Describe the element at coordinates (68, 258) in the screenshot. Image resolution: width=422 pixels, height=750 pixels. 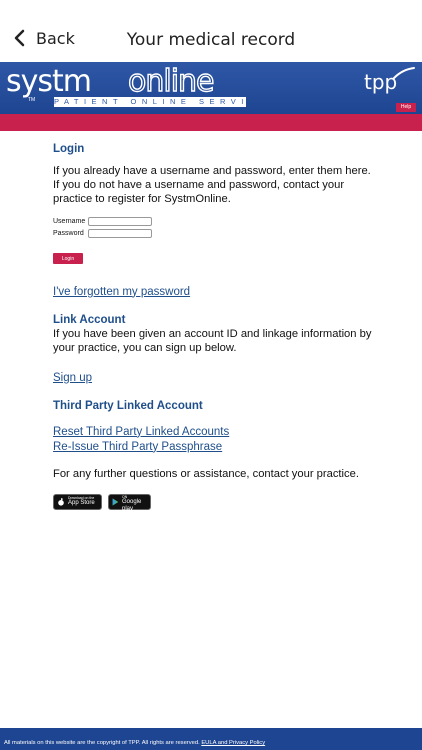
I see `login-button: Login` at that location.